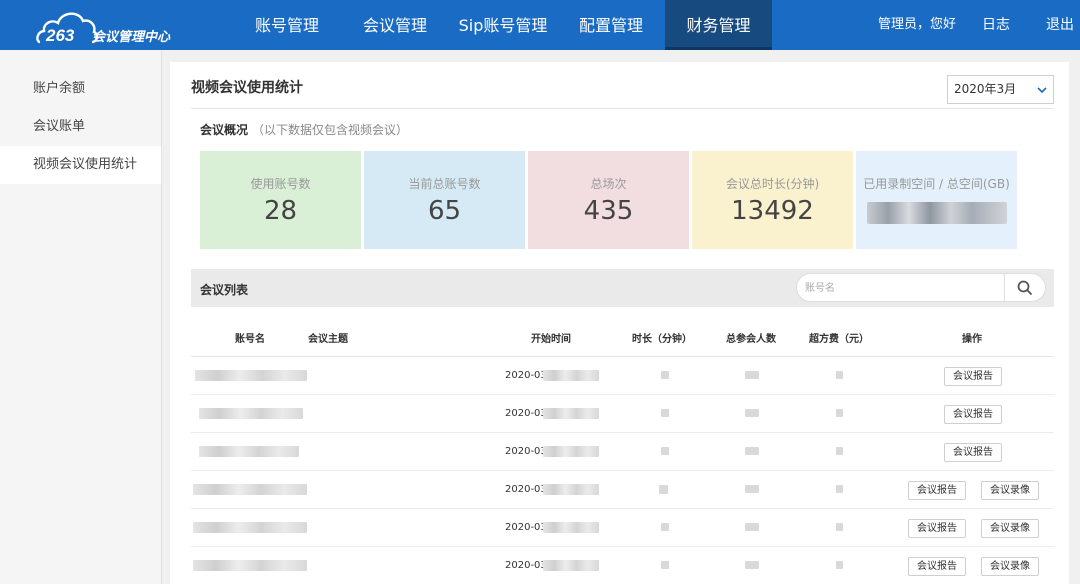  I want to click on stat-card-total-duration: 会议总时长(分钟) 13492, so click(772, 200).